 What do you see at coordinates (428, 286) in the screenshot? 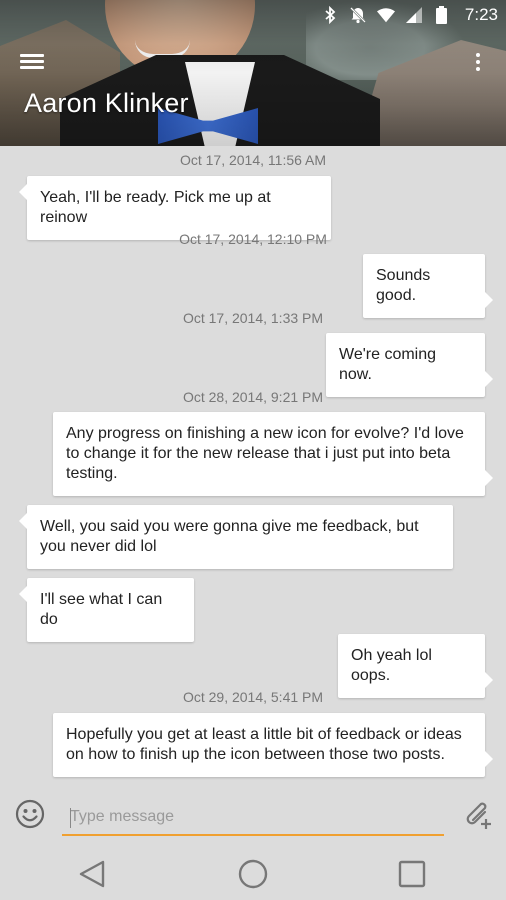
I see `outgoing-message: Sounds good.` at bounding box center [428, 286].